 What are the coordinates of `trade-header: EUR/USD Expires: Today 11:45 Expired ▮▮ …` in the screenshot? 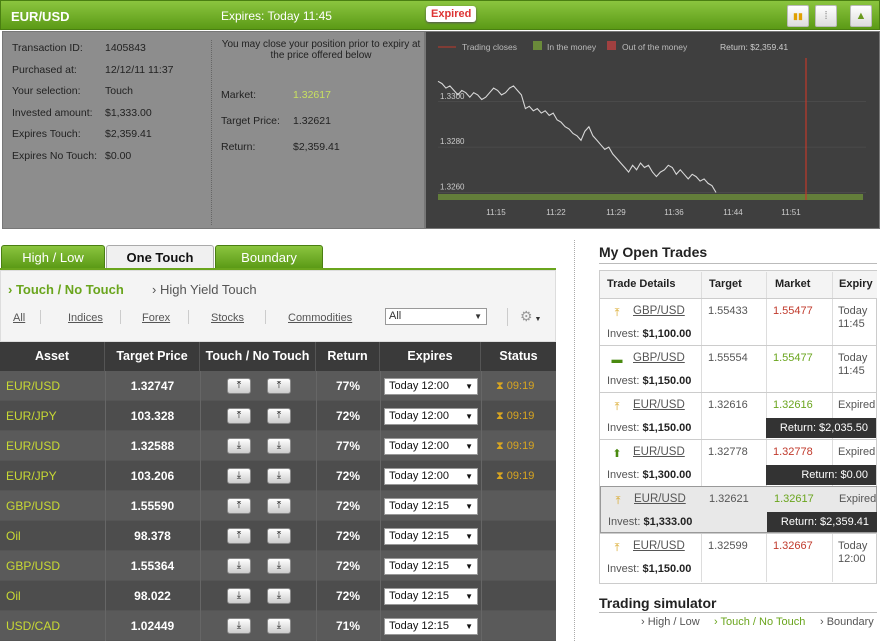 It's located at (440, 15).